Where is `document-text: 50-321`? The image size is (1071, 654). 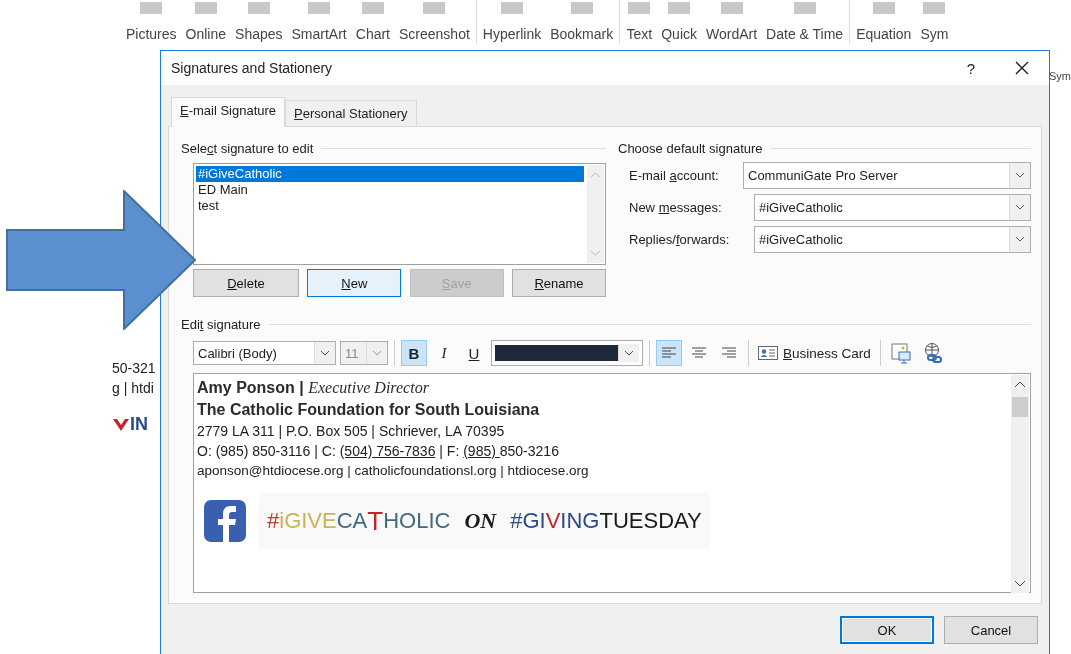
document-text: 50-321 is located at coordinates (134, 368).